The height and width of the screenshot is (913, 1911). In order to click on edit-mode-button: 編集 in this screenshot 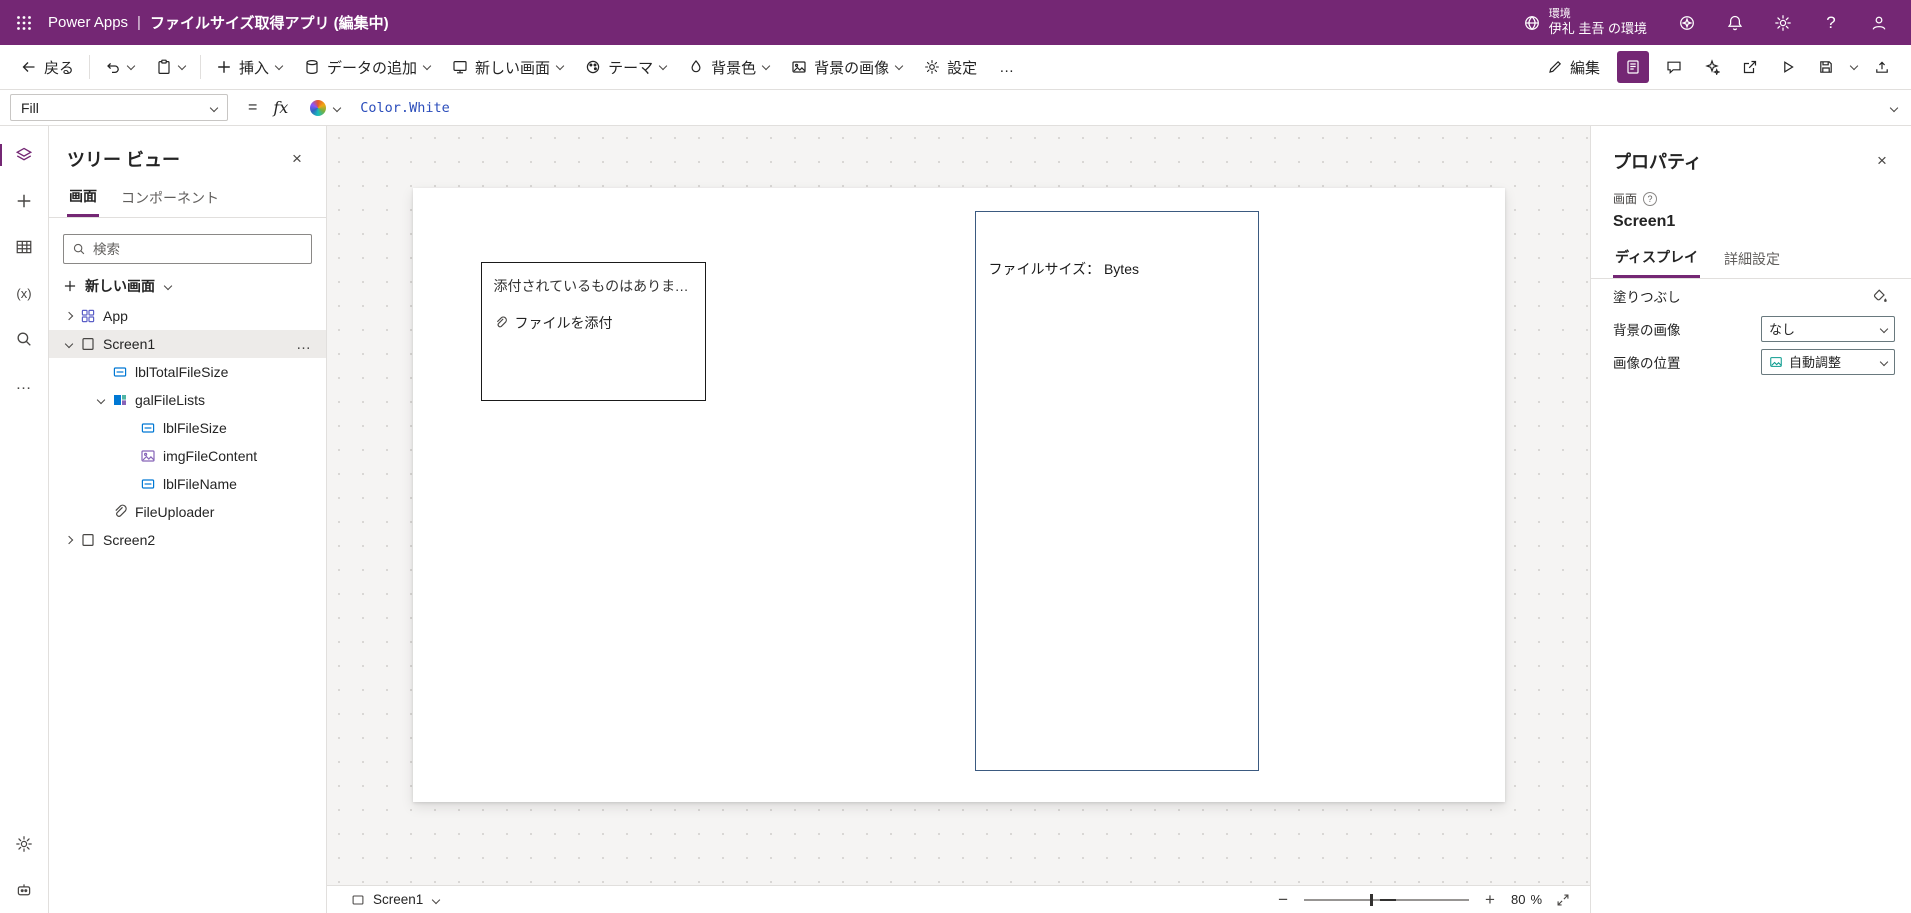, I will do `click(1573, 67)`.